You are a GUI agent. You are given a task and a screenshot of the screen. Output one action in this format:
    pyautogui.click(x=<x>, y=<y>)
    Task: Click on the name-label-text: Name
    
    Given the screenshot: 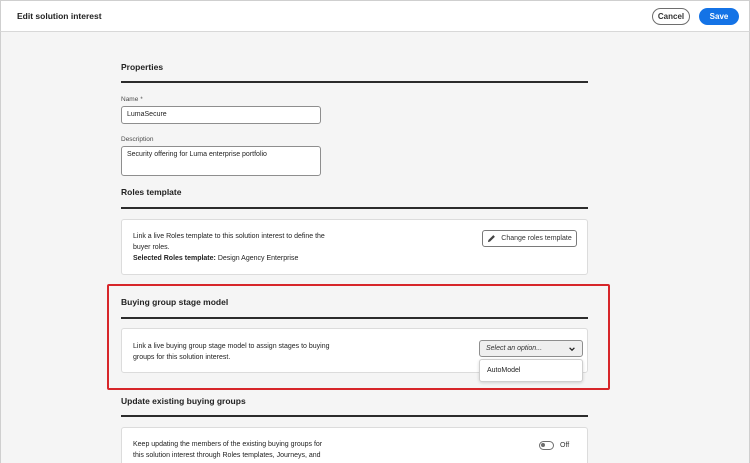 What is the action you would take?
    pyautogui.click(x=130, y=99)
    